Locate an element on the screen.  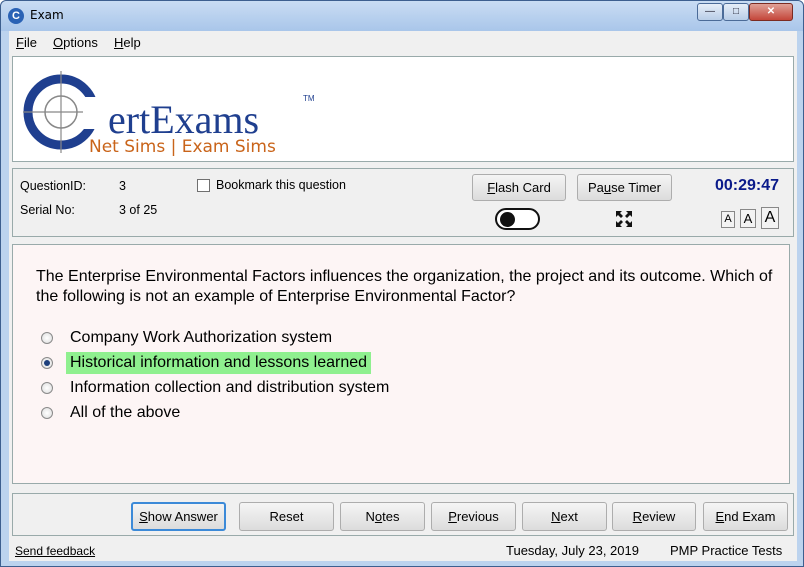
option-2-radio is located at coordinates (47, 363).